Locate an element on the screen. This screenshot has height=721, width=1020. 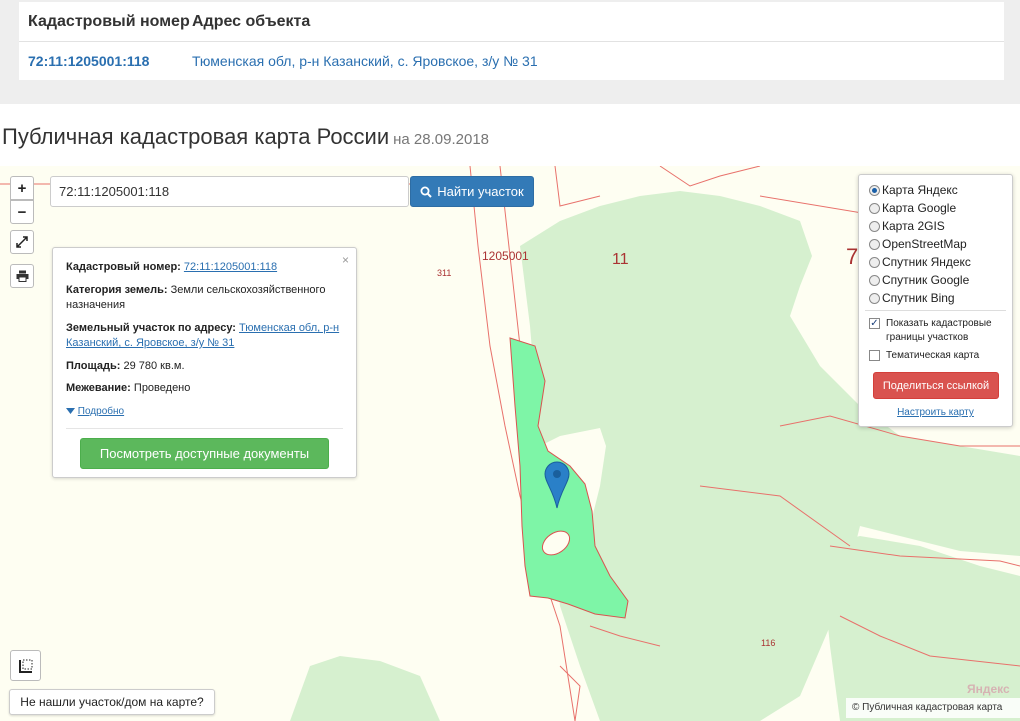
select-area-button is located at coordinates (25, 665).